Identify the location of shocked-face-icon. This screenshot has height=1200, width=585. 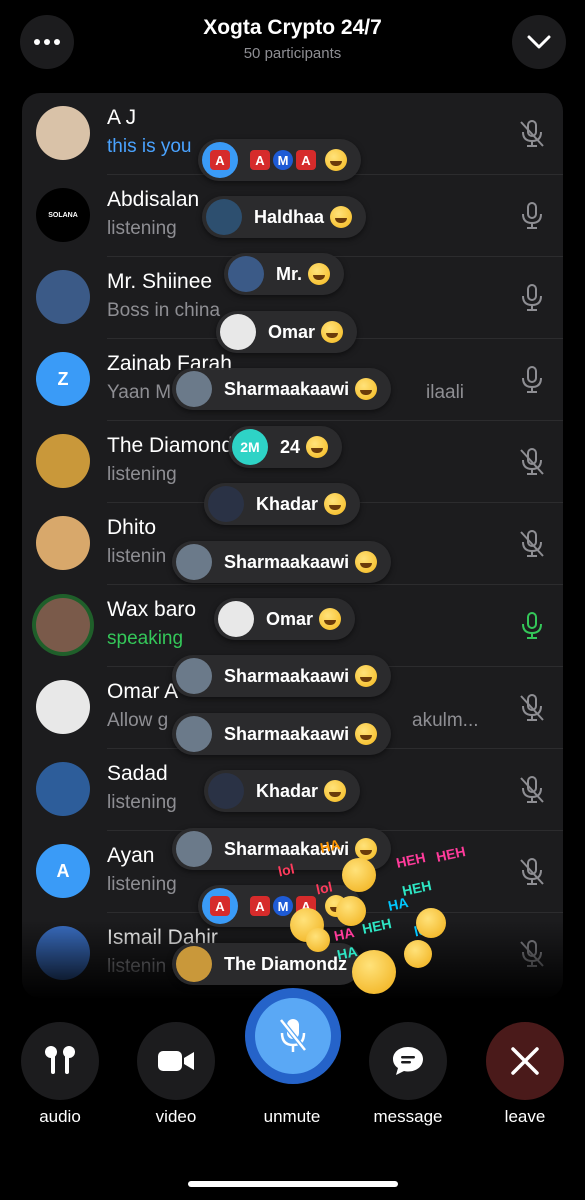
(332, 332).